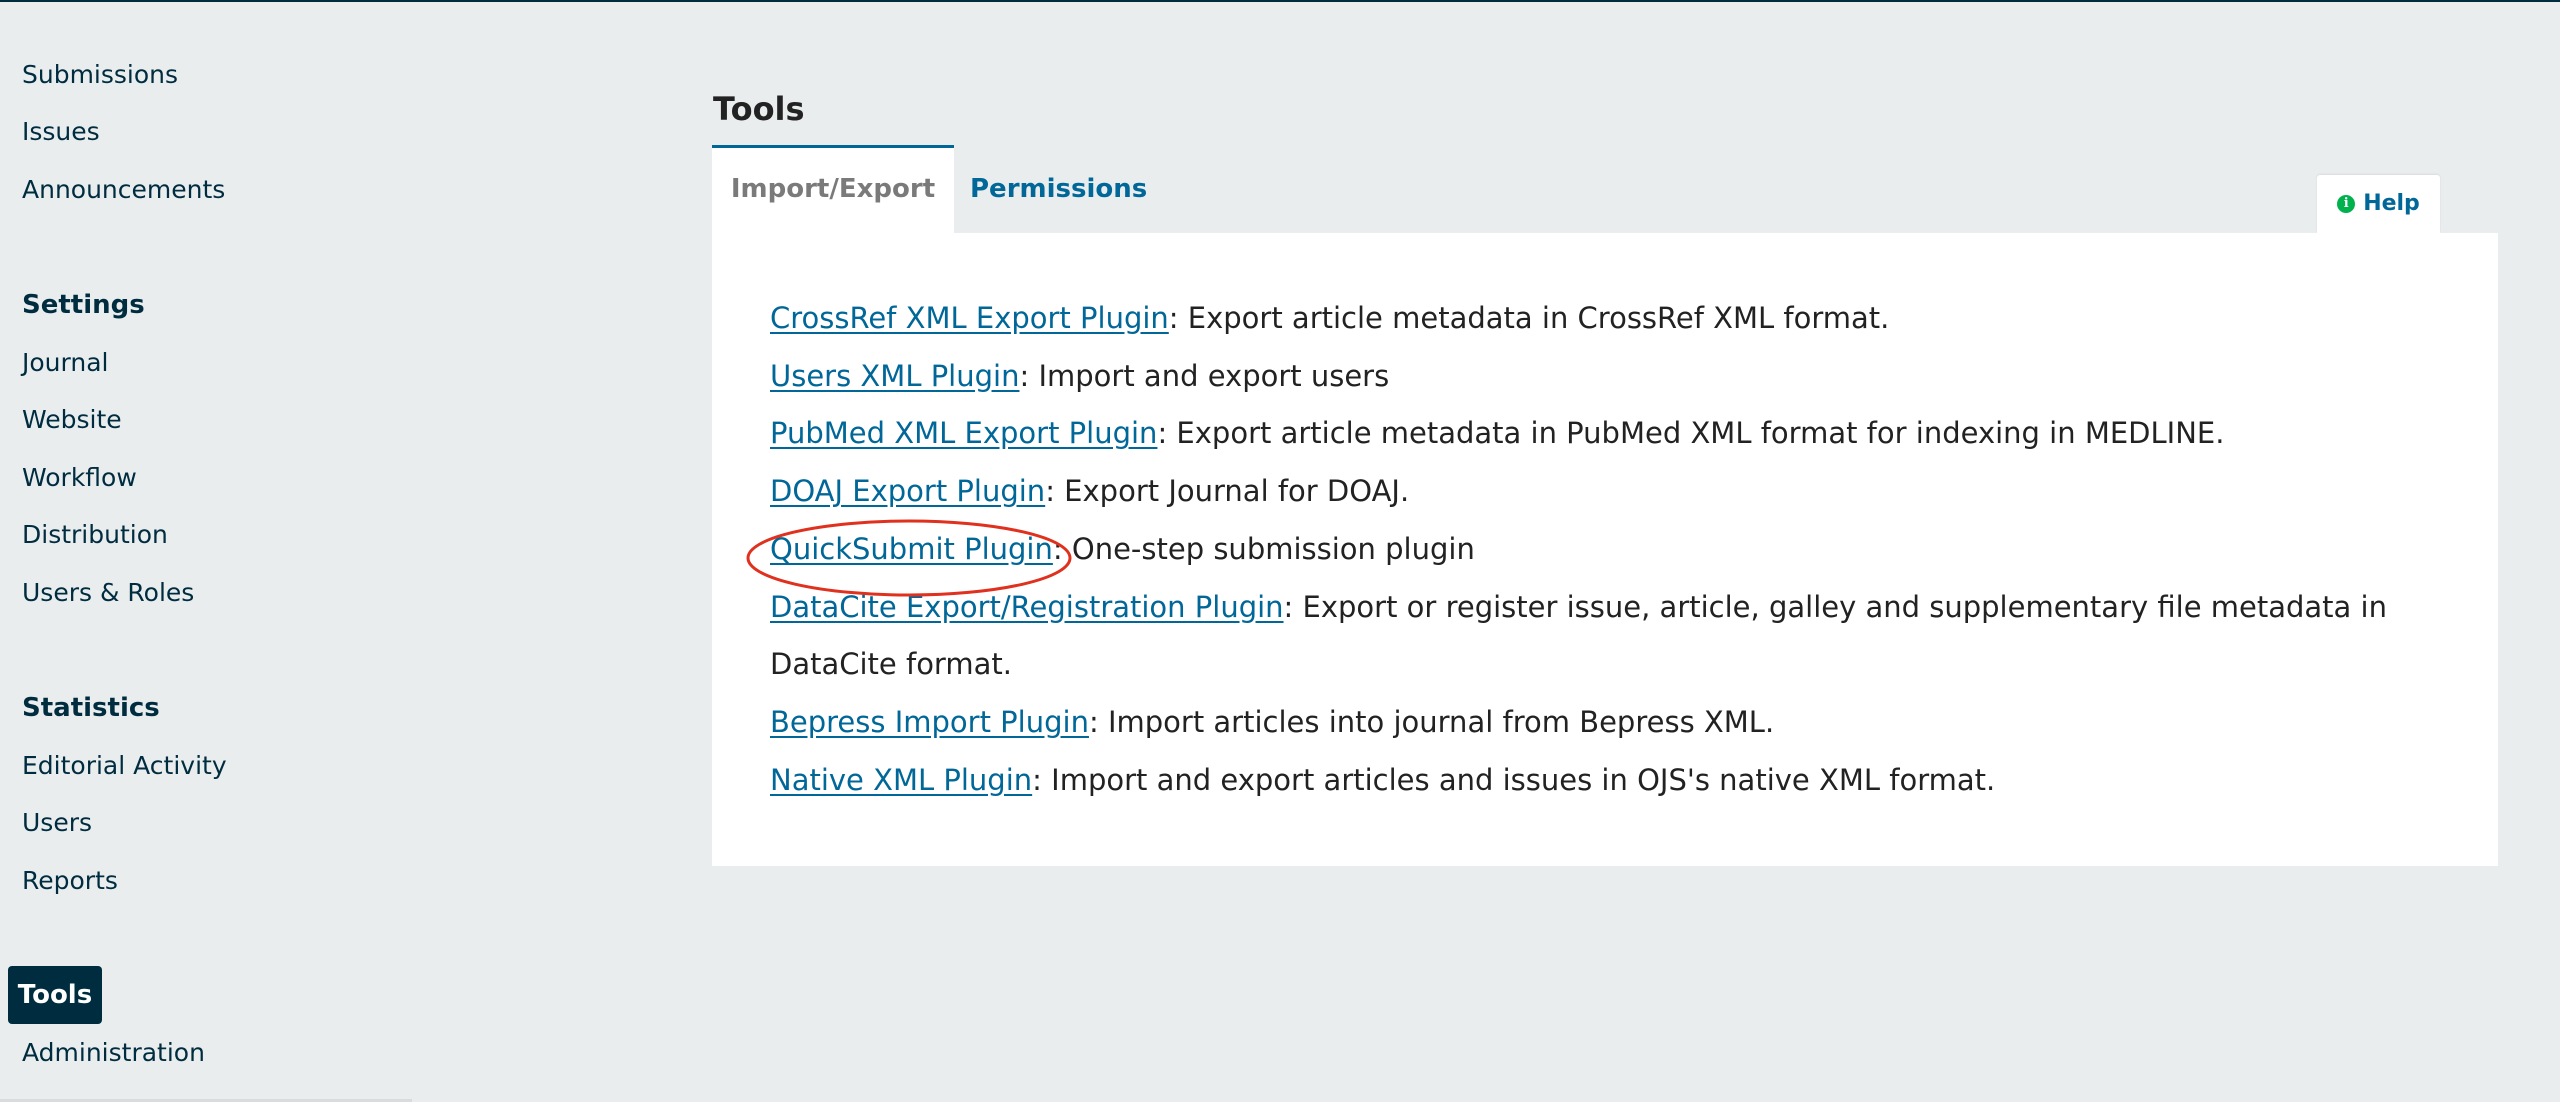  I want to click on plugin-link-doaj: DOAJ Export Plugin, so click(907, 491).